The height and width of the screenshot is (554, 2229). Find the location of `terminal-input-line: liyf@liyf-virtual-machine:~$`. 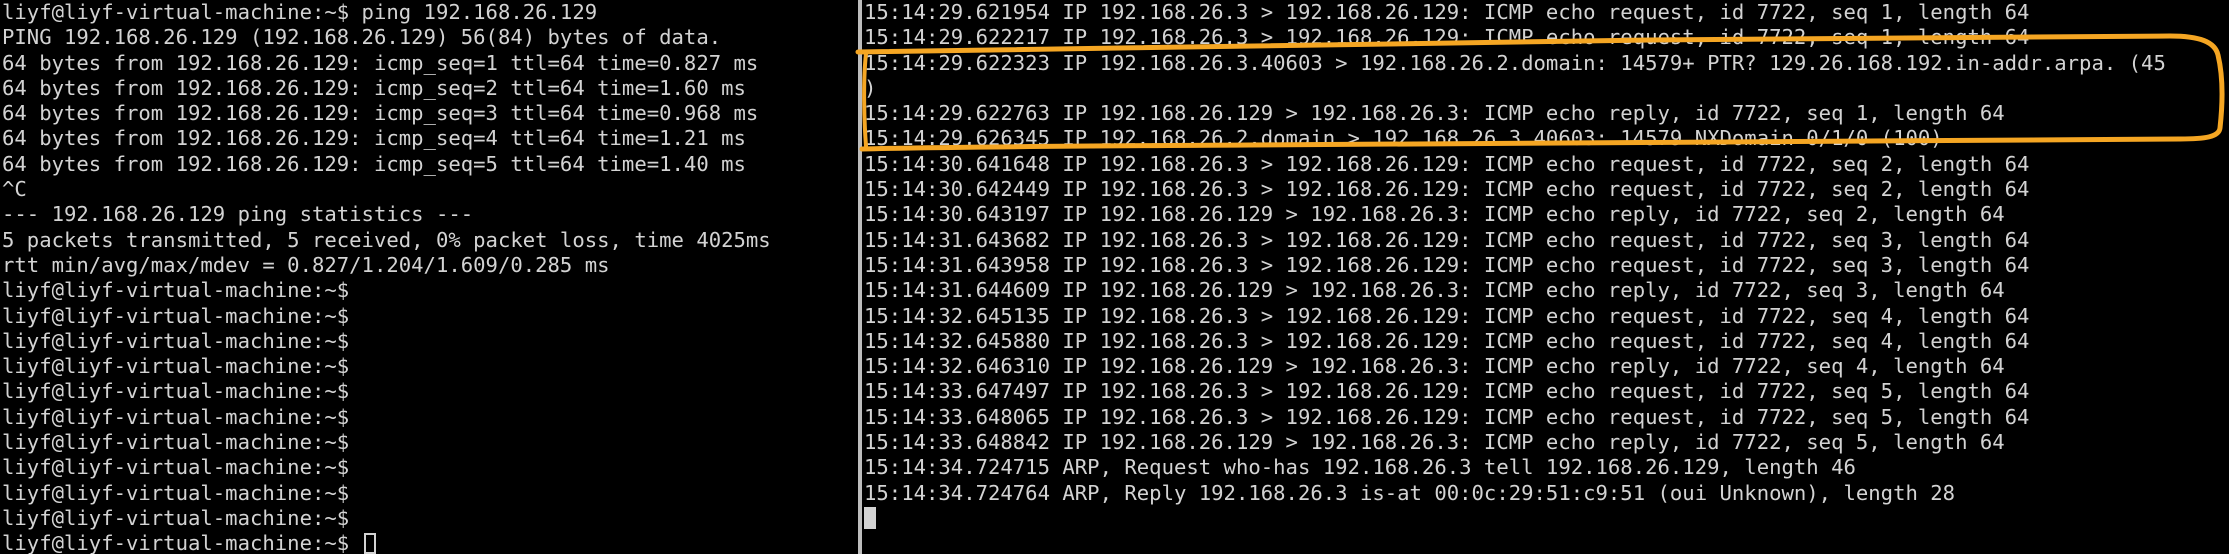

terminal-input-line: liyf@liyf-virtual-machine:~$ is located at coordinates (430, 542).